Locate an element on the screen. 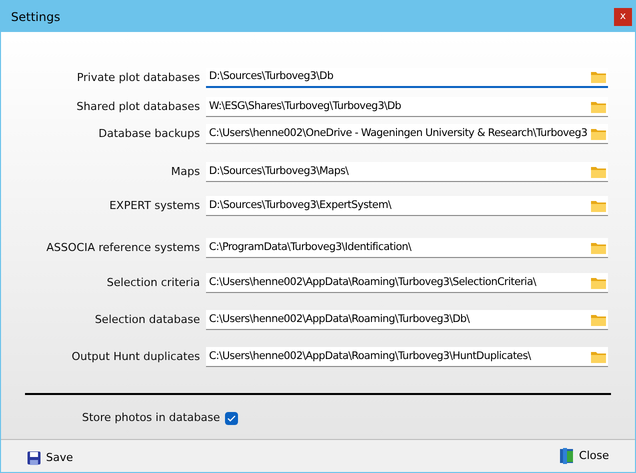  close-button: Close is located at coordinates (584, 456).